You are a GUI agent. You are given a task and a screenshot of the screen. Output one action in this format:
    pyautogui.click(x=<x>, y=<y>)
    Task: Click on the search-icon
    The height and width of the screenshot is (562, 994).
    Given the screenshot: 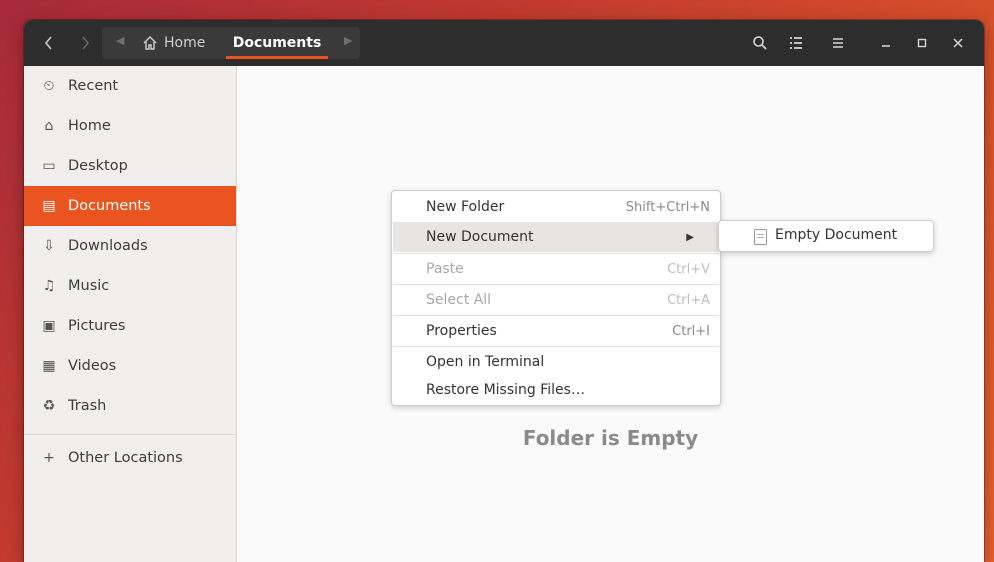 What is the action you would take?
    pyautogui.click(x=760, y=43)
    